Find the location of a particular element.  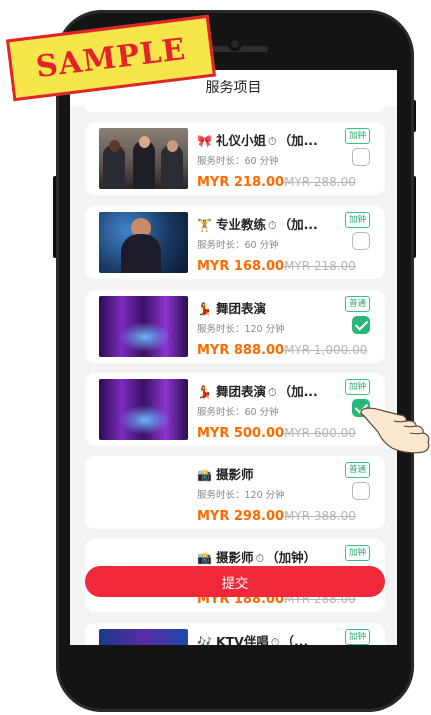

page-title: 服务项目 is located at coordinates (233, 88).